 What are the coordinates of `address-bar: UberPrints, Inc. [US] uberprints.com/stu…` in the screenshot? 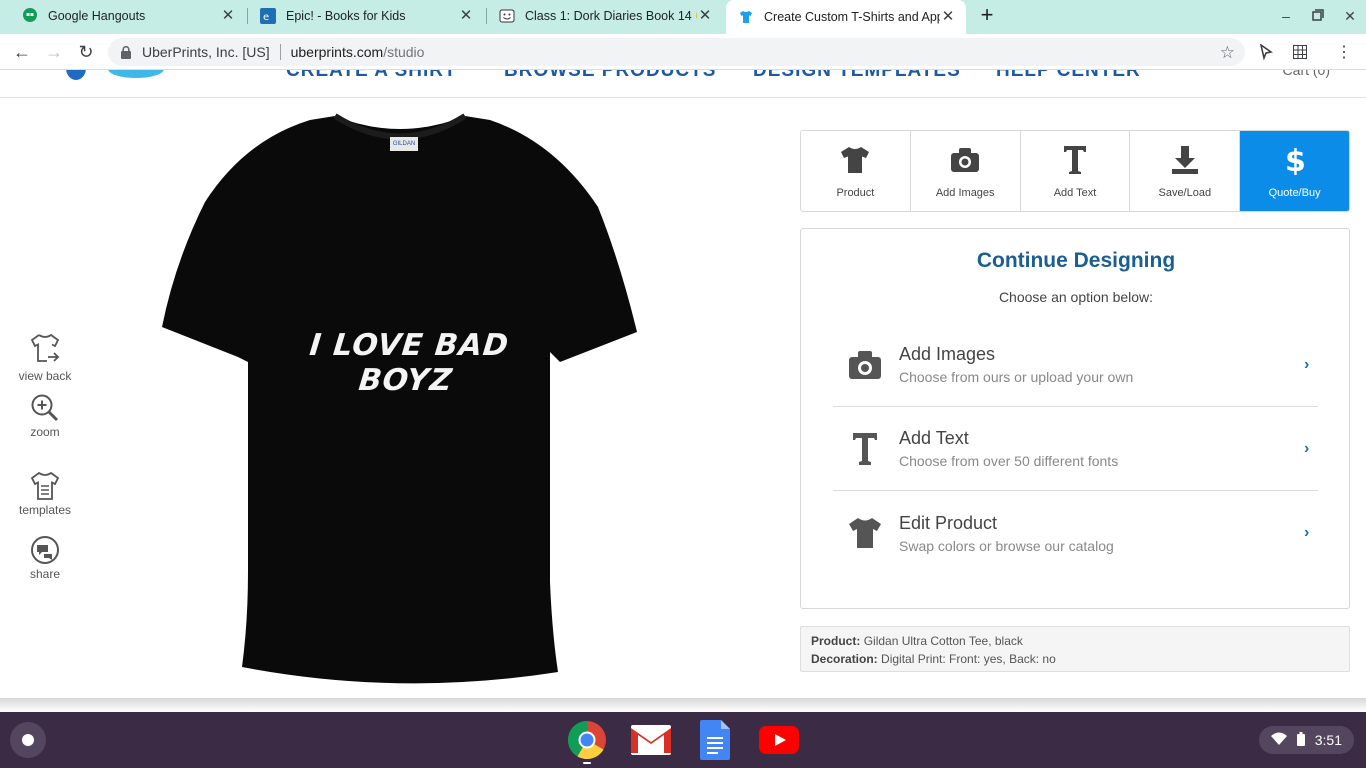 It's located at (676, 52).